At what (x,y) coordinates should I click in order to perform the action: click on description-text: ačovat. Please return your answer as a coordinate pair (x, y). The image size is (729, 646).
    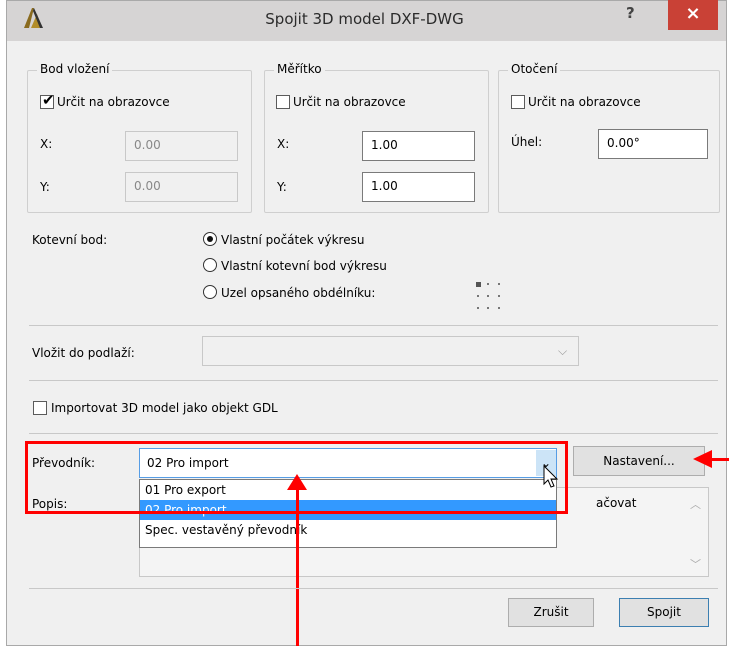
    Looking at the image, I should click on (616, 503).